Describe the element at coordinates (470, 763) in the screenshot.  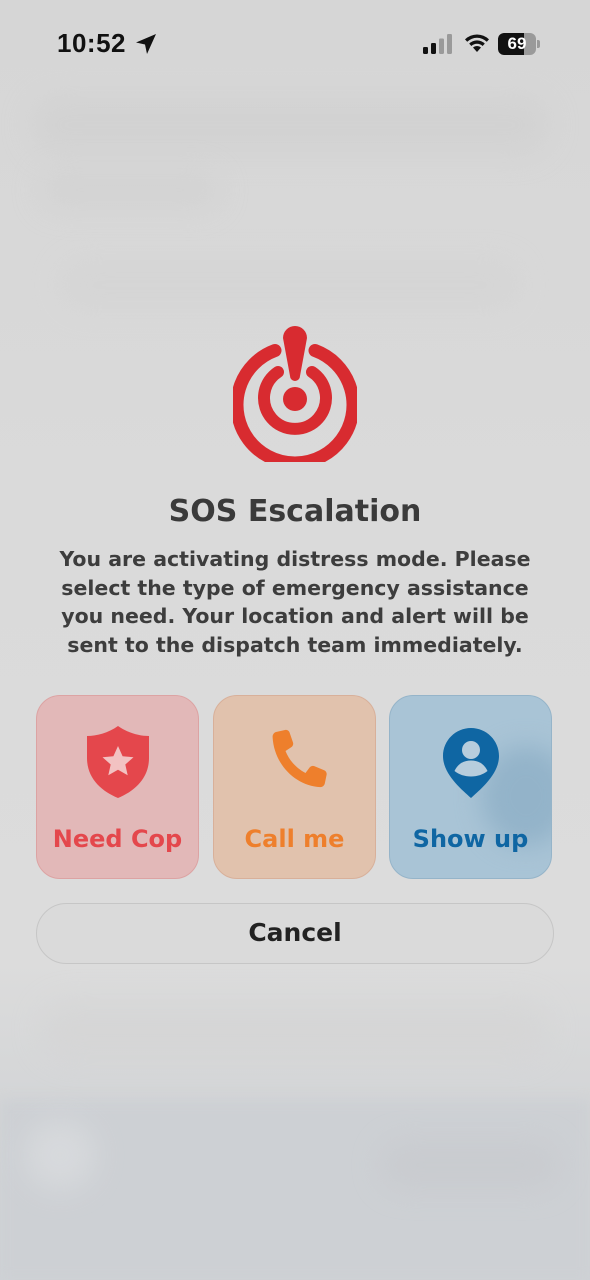
I see `person-pin-icon` at that location.